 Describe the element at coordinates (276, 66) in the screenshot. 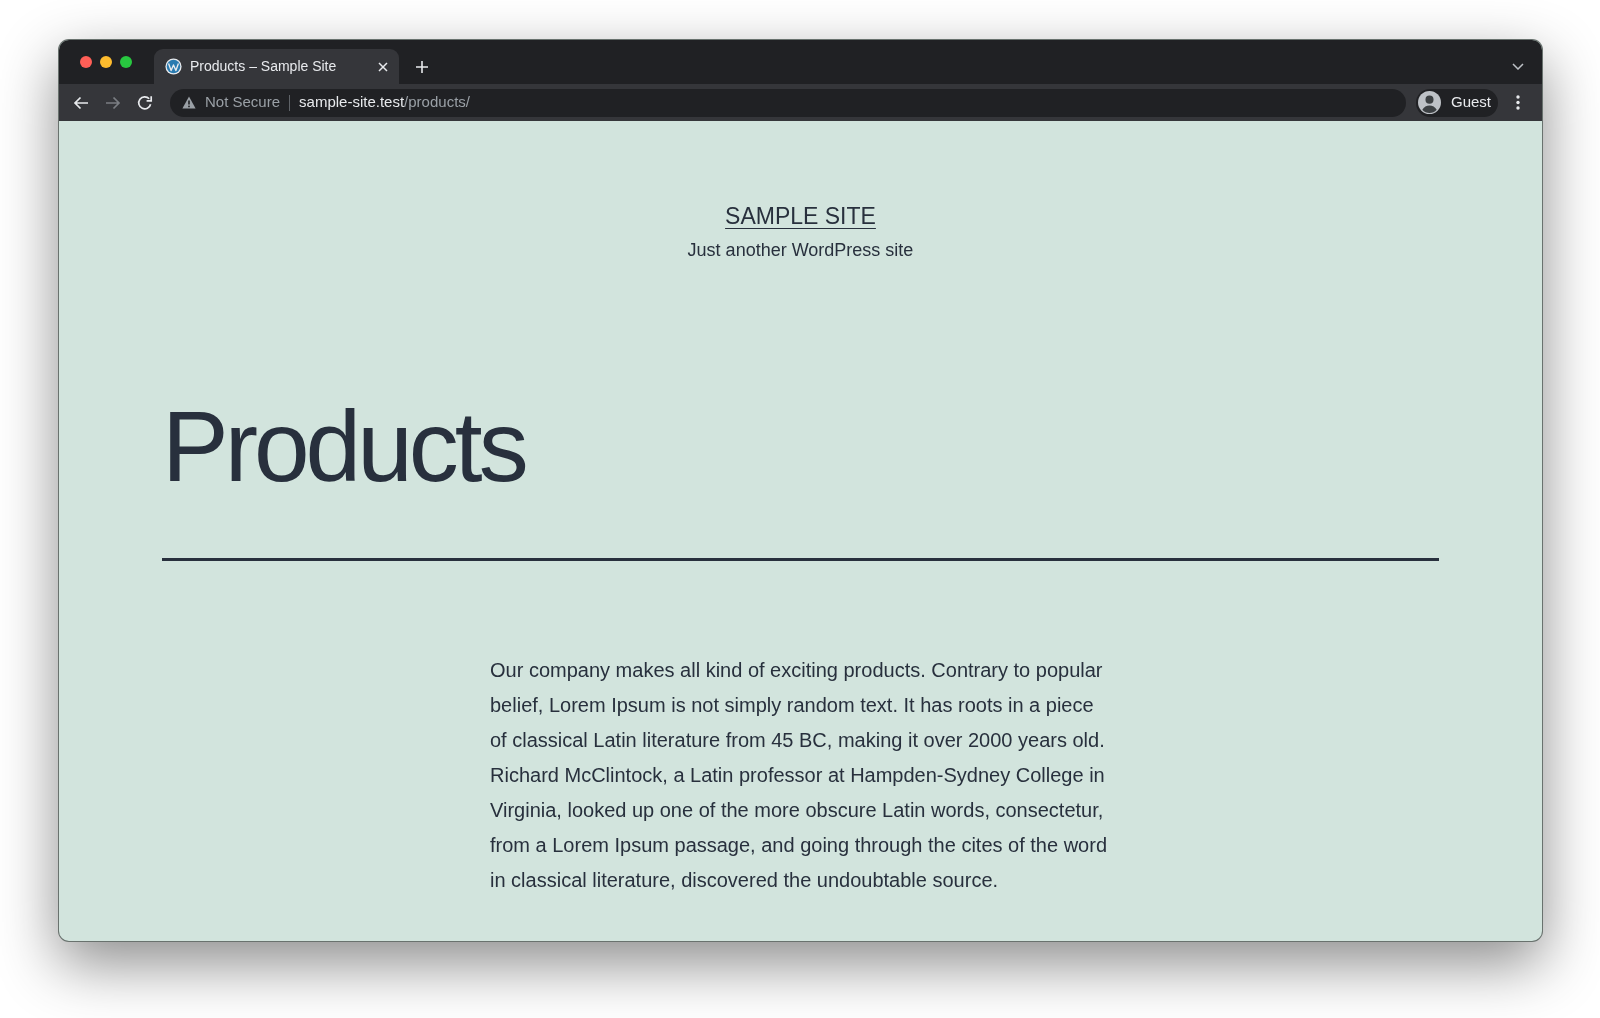

I see `browser-tab: Products – Sample Site` at that location.